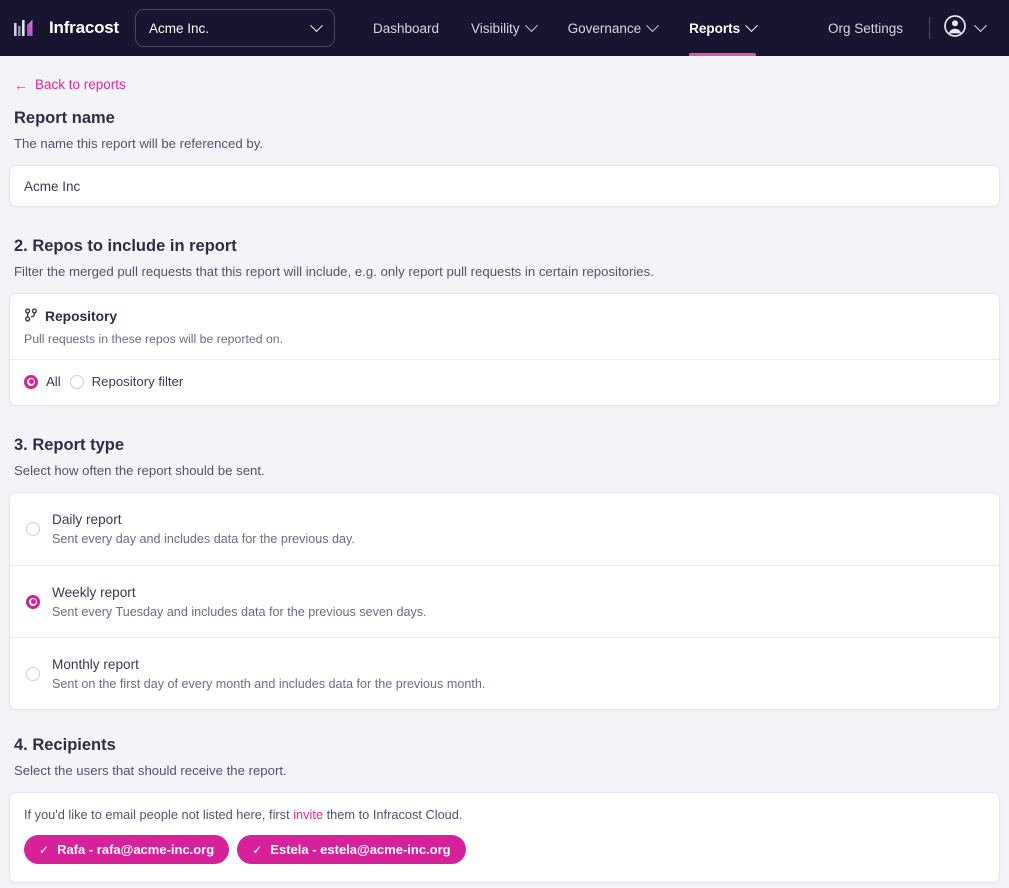  Describe the element at coordinates (504, 382) in the screenshot. I see `repository-scope-options: All Repository filter` at that location.